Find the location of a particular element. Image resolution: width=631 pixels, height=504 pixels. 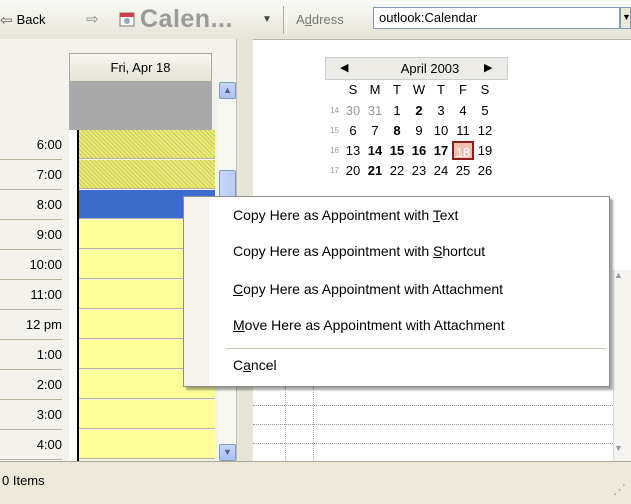

date-header: Fri, Apr 18 is located at coordinates (140, 67).